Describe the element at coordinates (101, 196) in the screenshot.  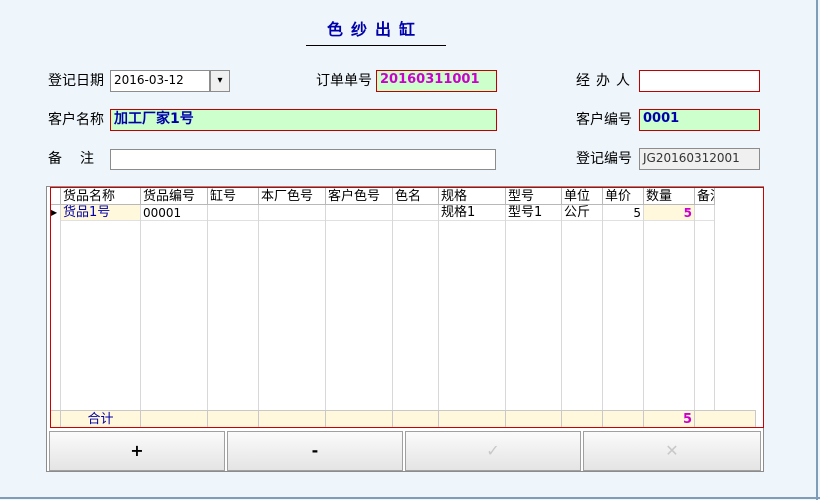
I see `column-header: 货品名称` at that location.